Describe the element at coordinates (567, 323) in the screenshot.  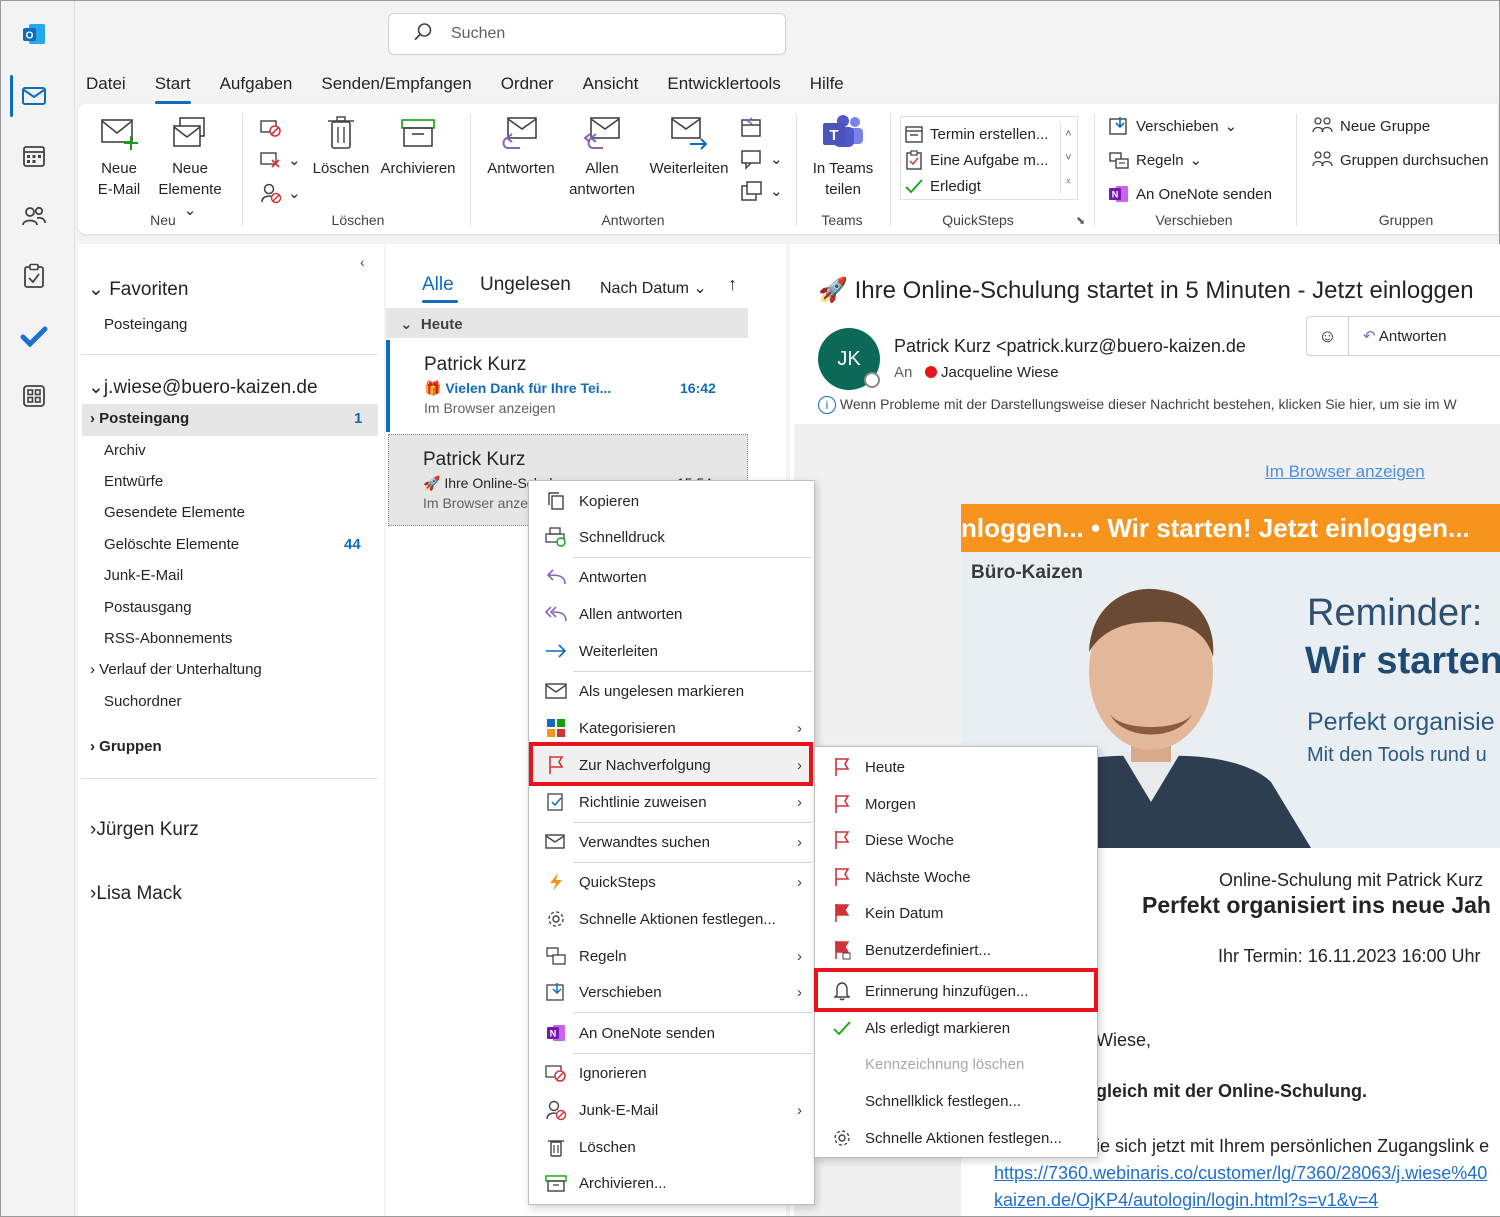
I see `section-today: ⌄ Heute` at that location.